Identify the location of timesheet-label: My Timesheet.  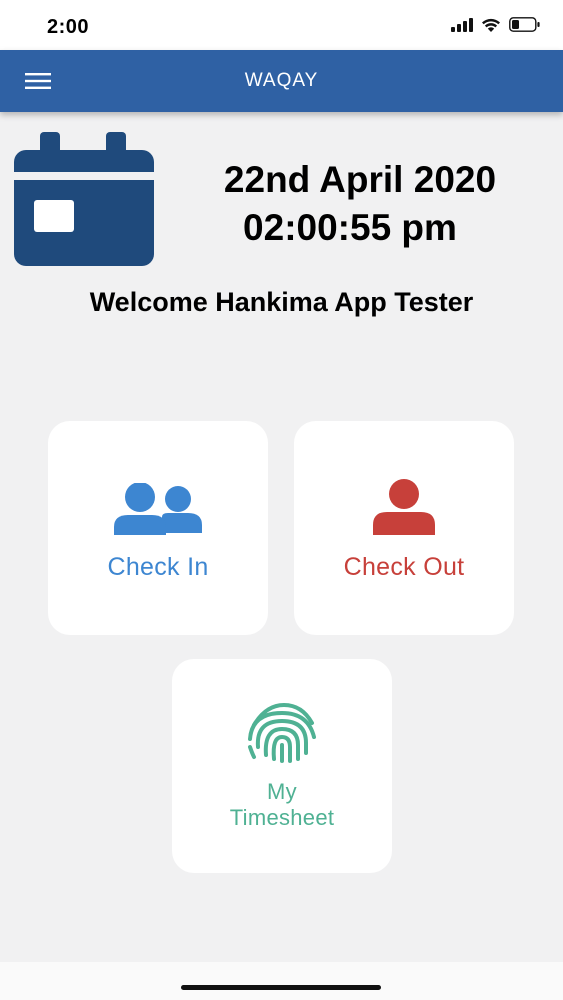
(282, 805).